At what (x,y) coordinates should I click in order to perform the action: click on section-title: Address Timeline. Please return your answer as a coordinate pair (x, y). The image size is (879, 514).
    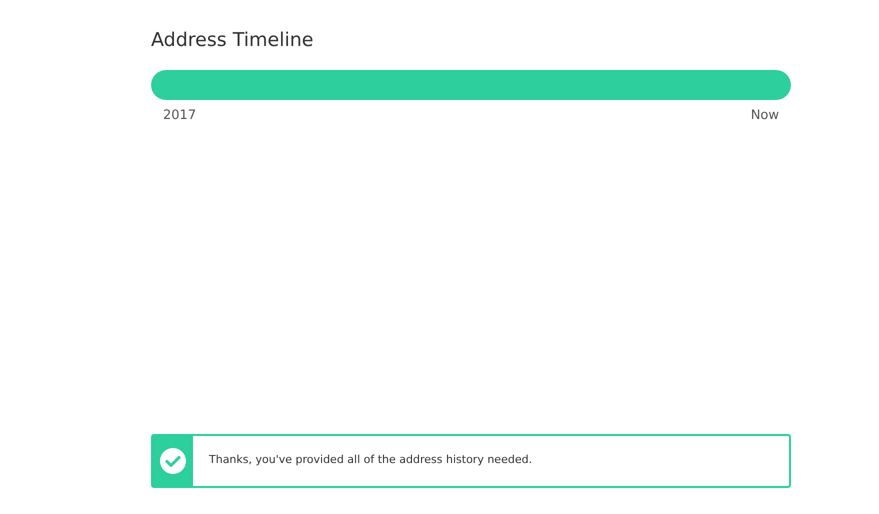
    Looking at the image, I should click on (232, 40).